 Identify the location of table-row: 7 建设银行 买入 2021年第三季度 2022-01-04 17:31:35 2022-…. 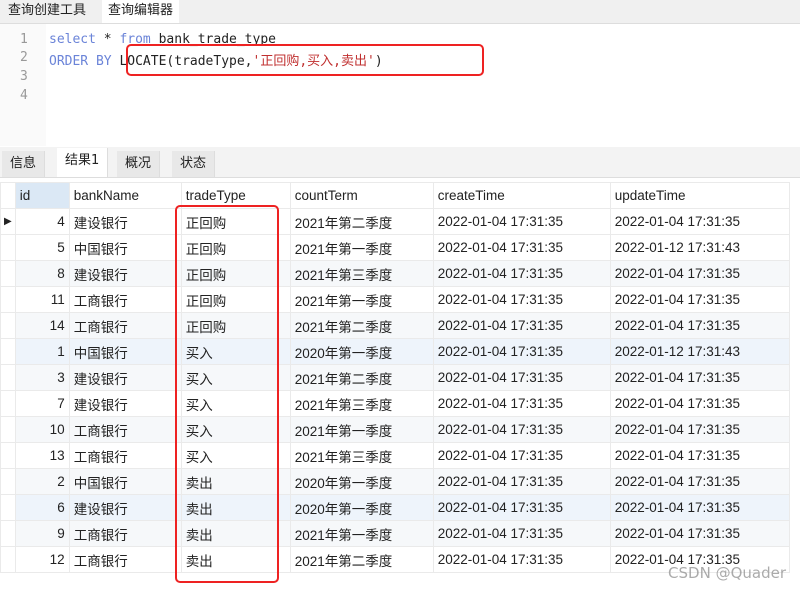
(395, 403).